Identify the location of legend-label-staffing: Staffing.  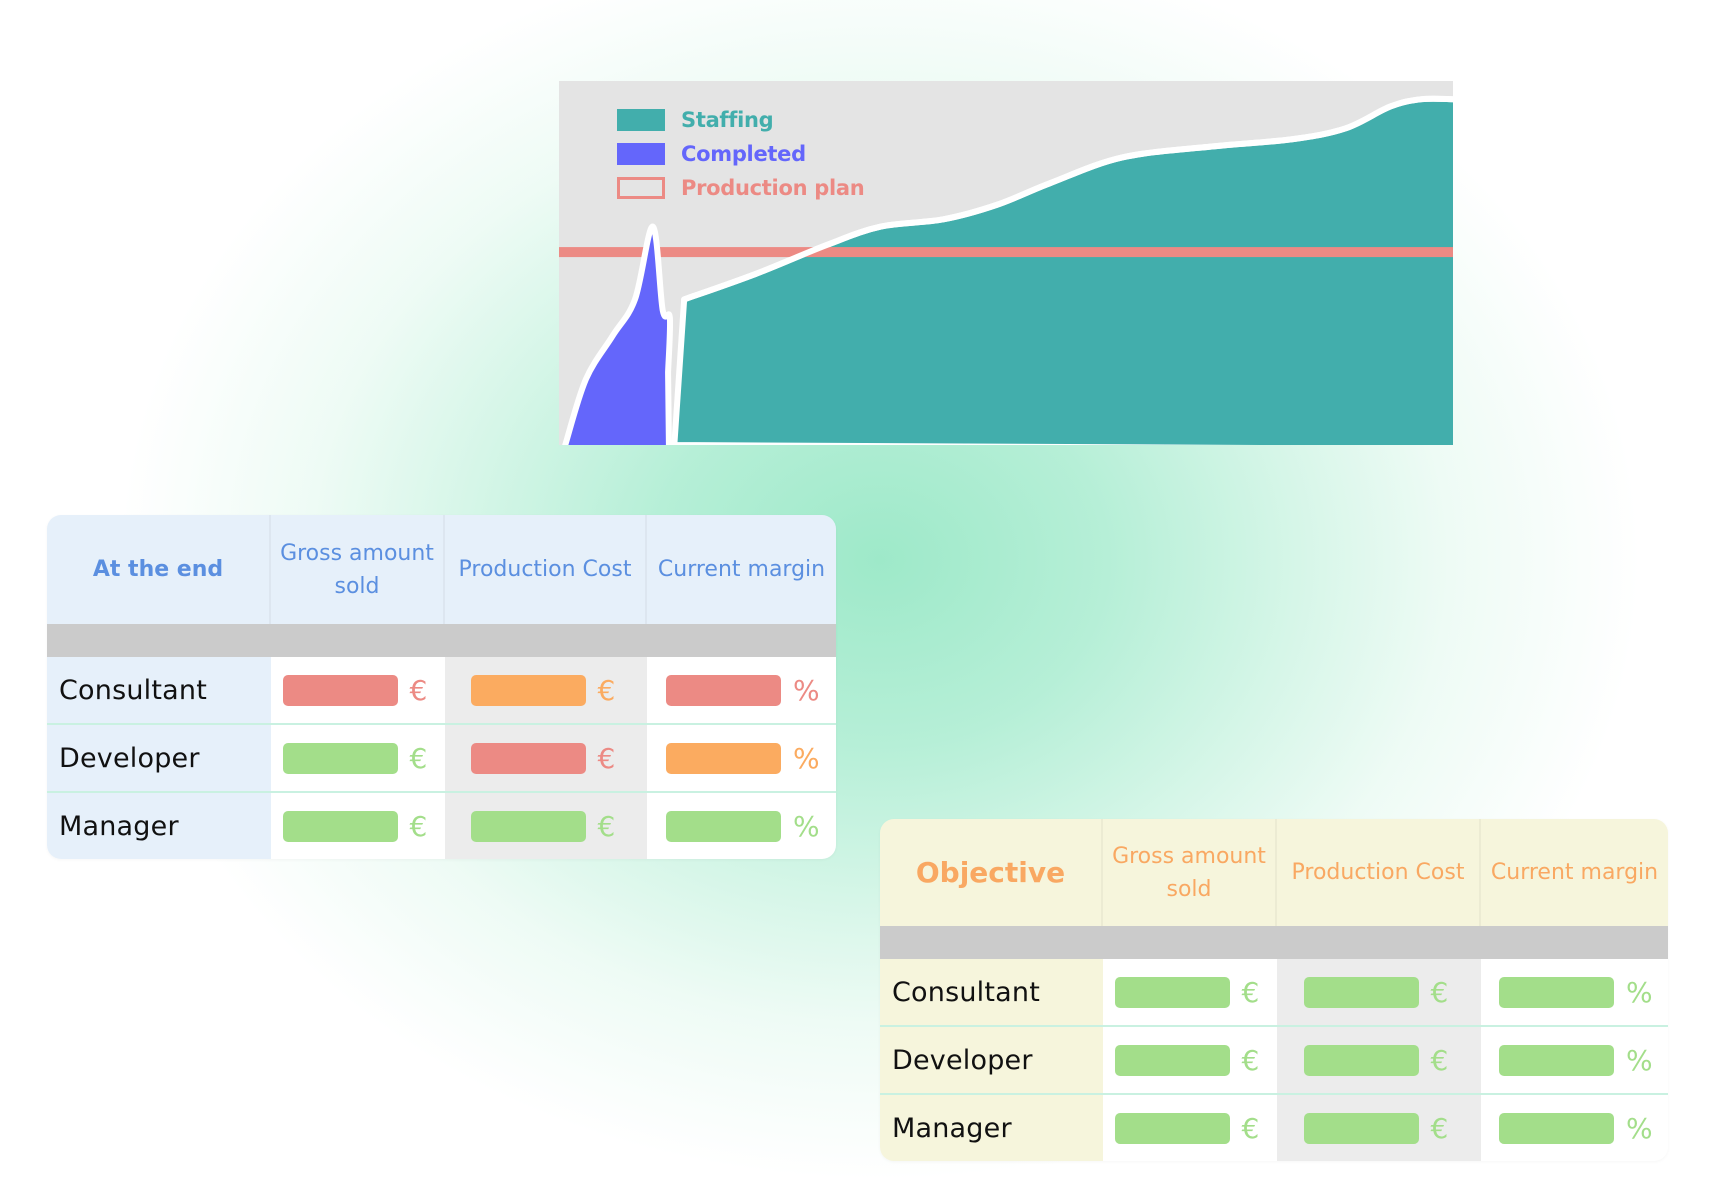
(727, 120).